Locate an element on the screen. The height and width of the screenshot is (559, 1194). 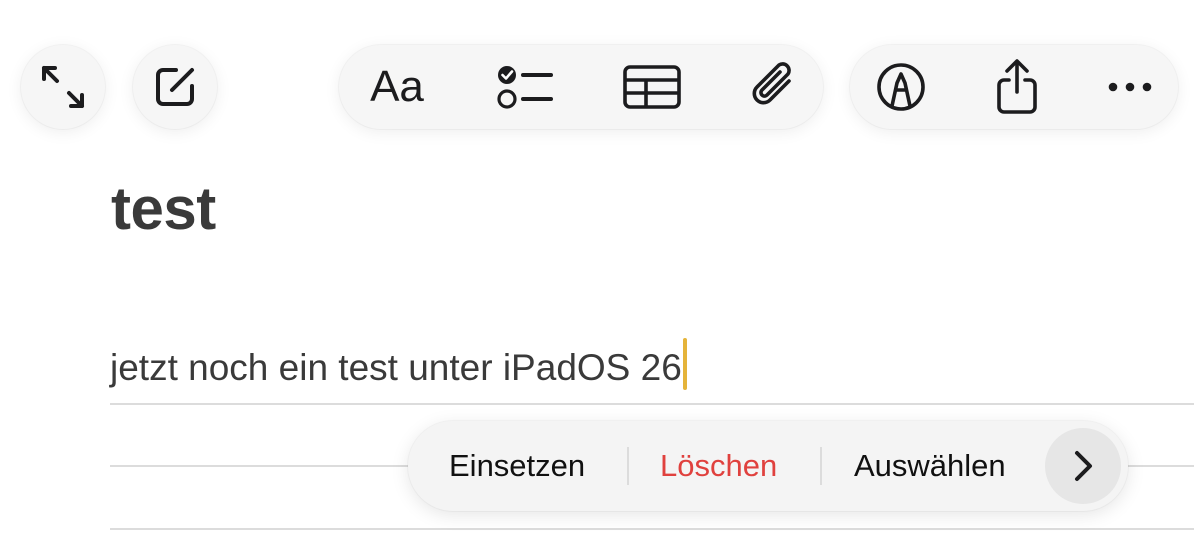
chevron-right-icon is located at coordinates (1083, 466).